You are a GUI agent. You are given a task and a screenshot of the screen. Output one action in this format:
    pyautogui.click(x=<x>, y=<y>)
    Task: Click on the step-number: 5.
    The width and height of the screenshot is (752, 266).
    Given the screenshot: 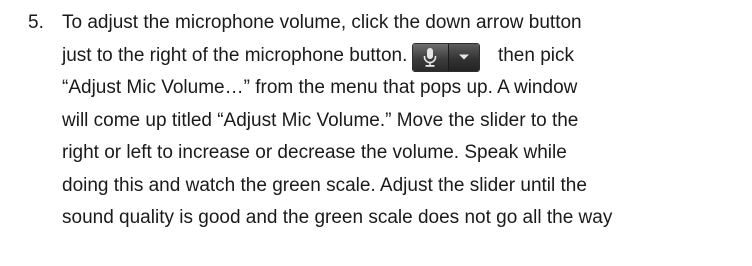 What is the action you would take?
    pyautogui.click(x=36, y=22)
    